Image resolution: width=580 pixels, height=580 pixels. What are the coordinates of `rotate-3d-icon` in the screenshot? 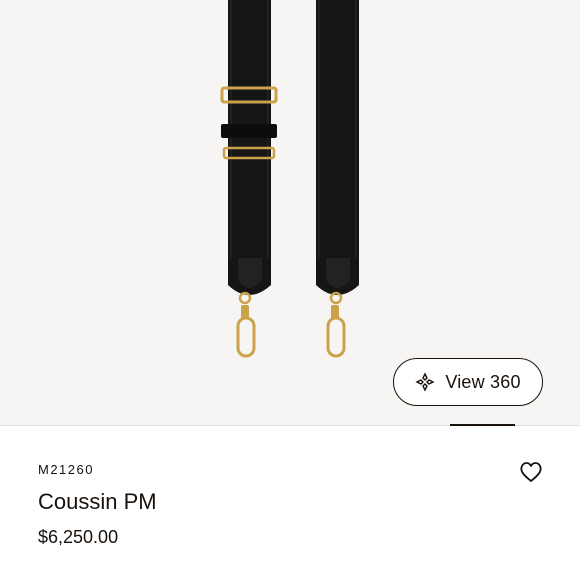 It's located at (425, 382).